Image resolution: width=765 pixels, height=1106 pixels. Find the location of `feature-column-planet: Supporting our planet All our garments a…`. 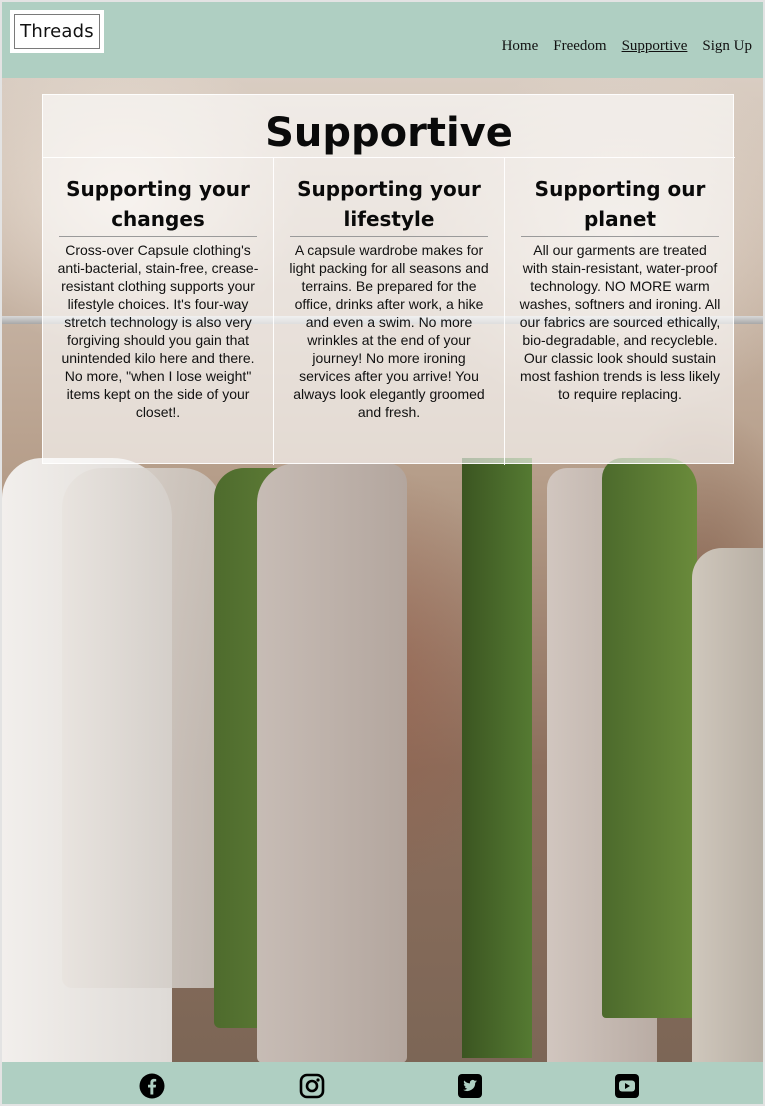

feature-column-planet: Supporting our planet All our garments a… is located at coordinates (620, 311).